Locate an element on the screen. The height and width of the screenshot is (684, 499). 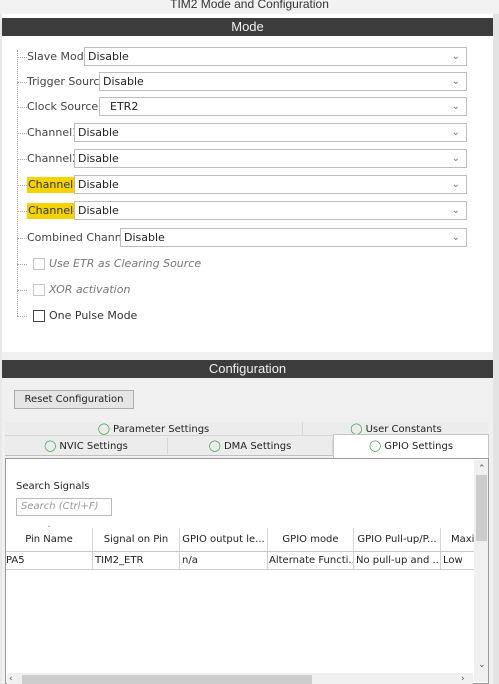
tab-gpio-settings: ◯ GPIO Settings is located at coordinates (411, 446).